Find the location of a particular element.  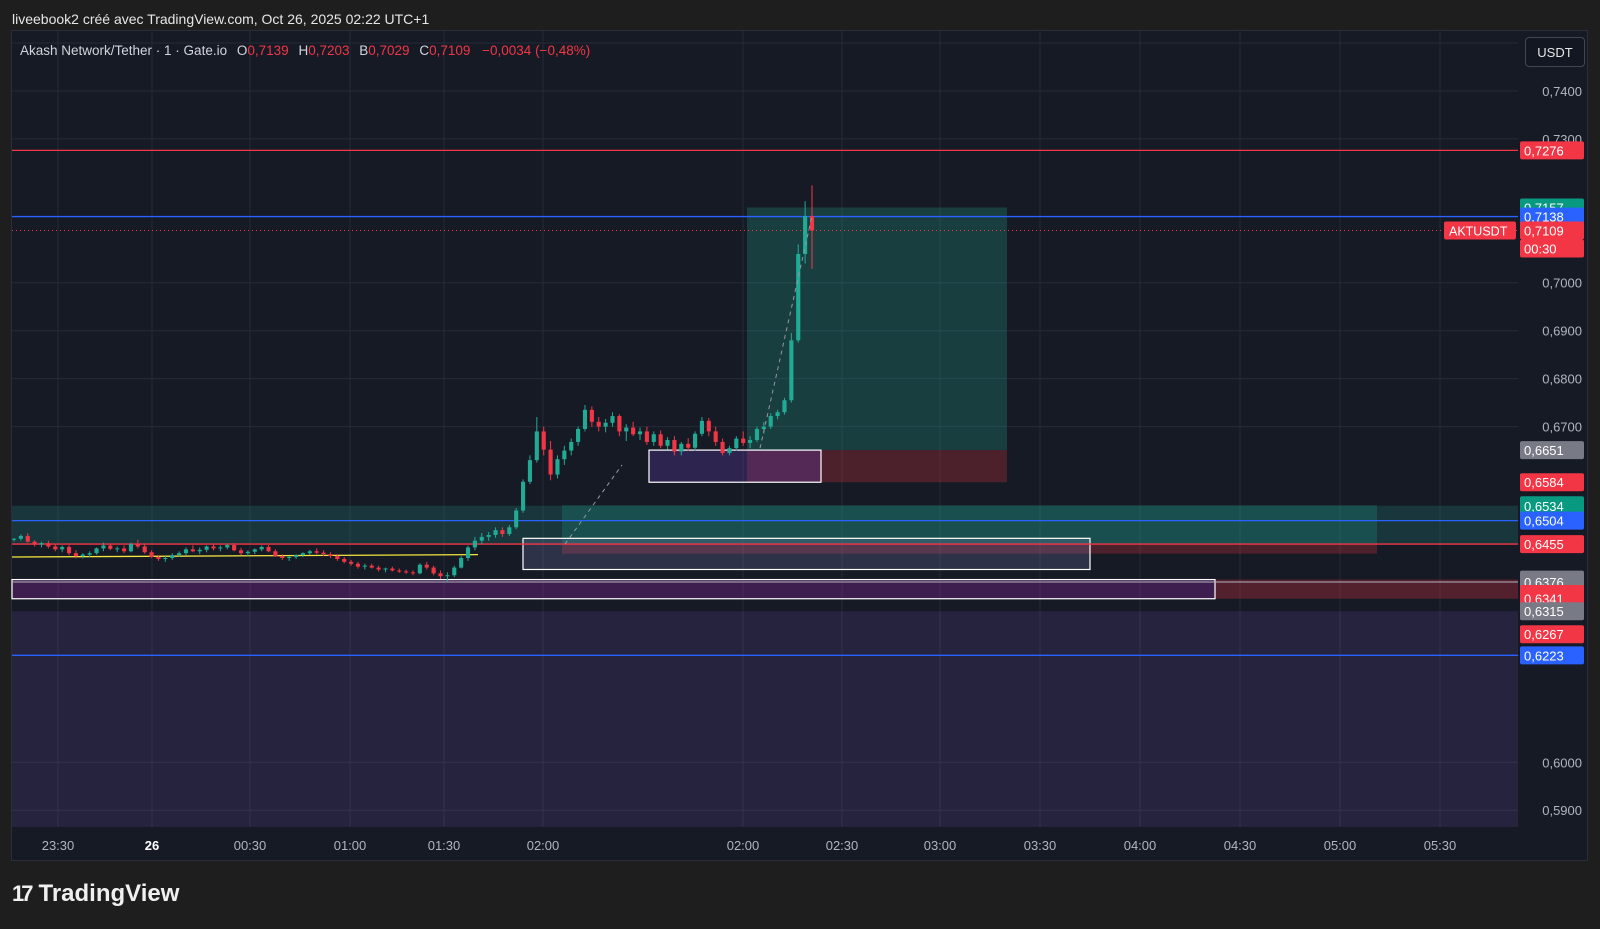

symbol-tag-text: AKTUSDT is located at coordinates (1478, 231).